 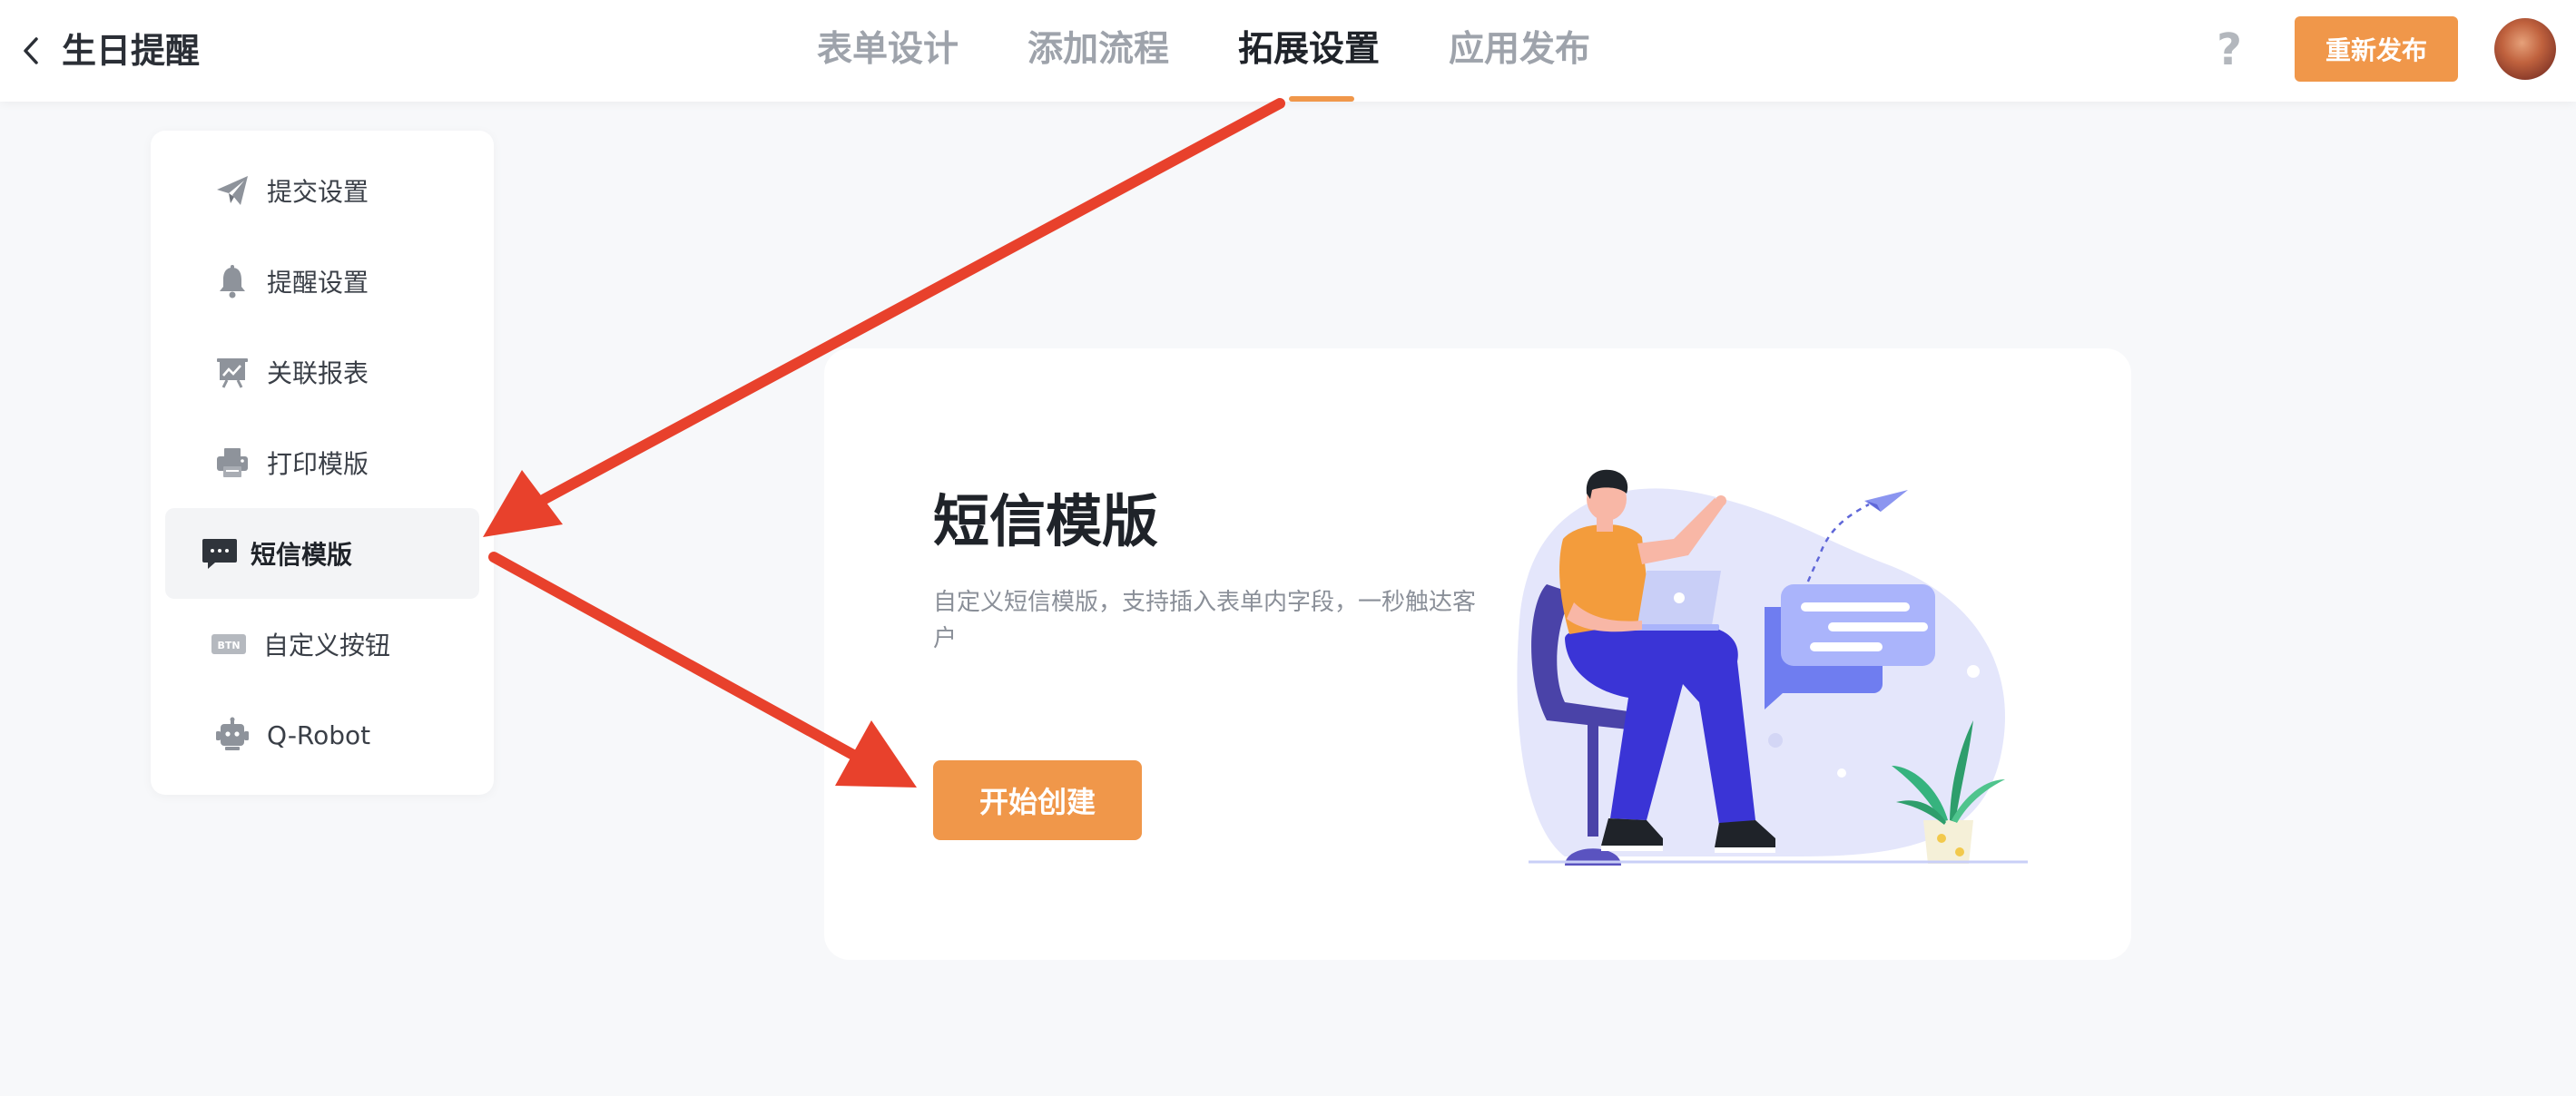 What do you see at coordinates (1205, 620) in the screenshot?
I see `card-description: 自定义短信模版，支持插入表单内字段，一秒触达客户` at bounding box center [1205, 620].